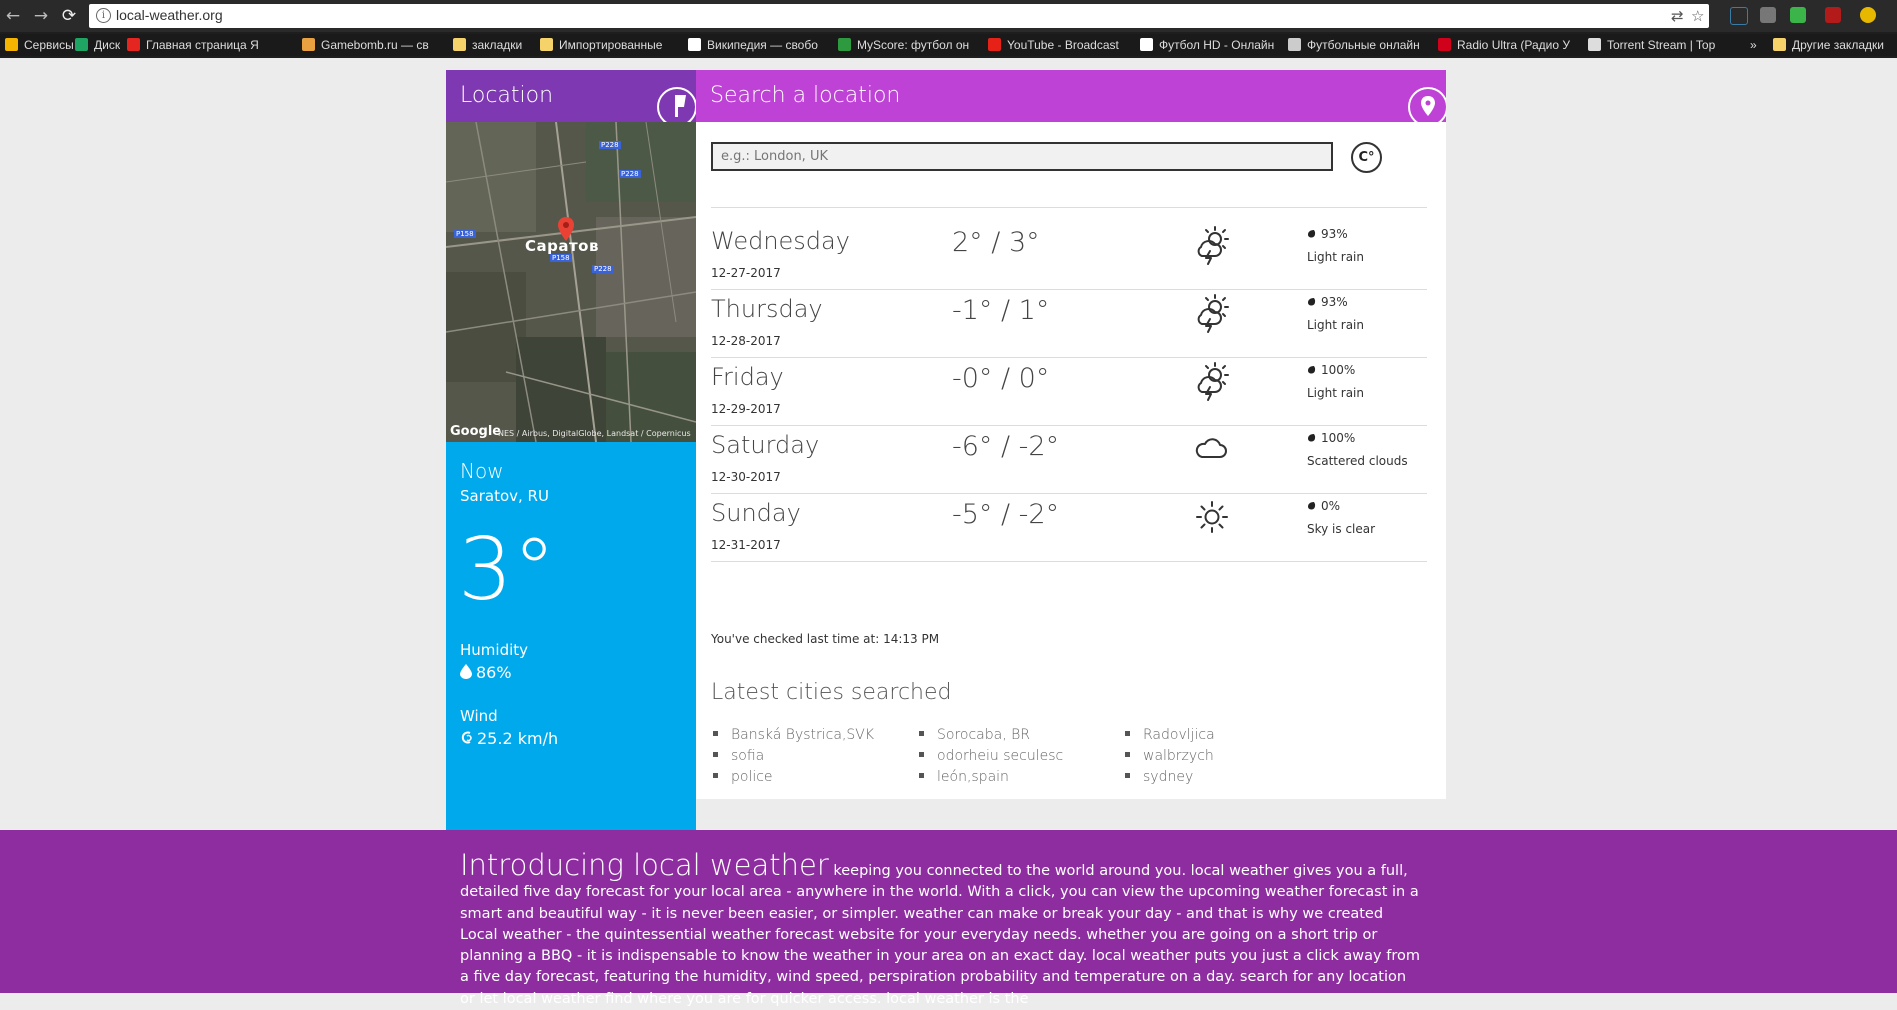 The image size is (1897, 1010). Describe the element at coordinates (964, 777) in the screenshot. I see `latest-city-item: león,spain` at that location.